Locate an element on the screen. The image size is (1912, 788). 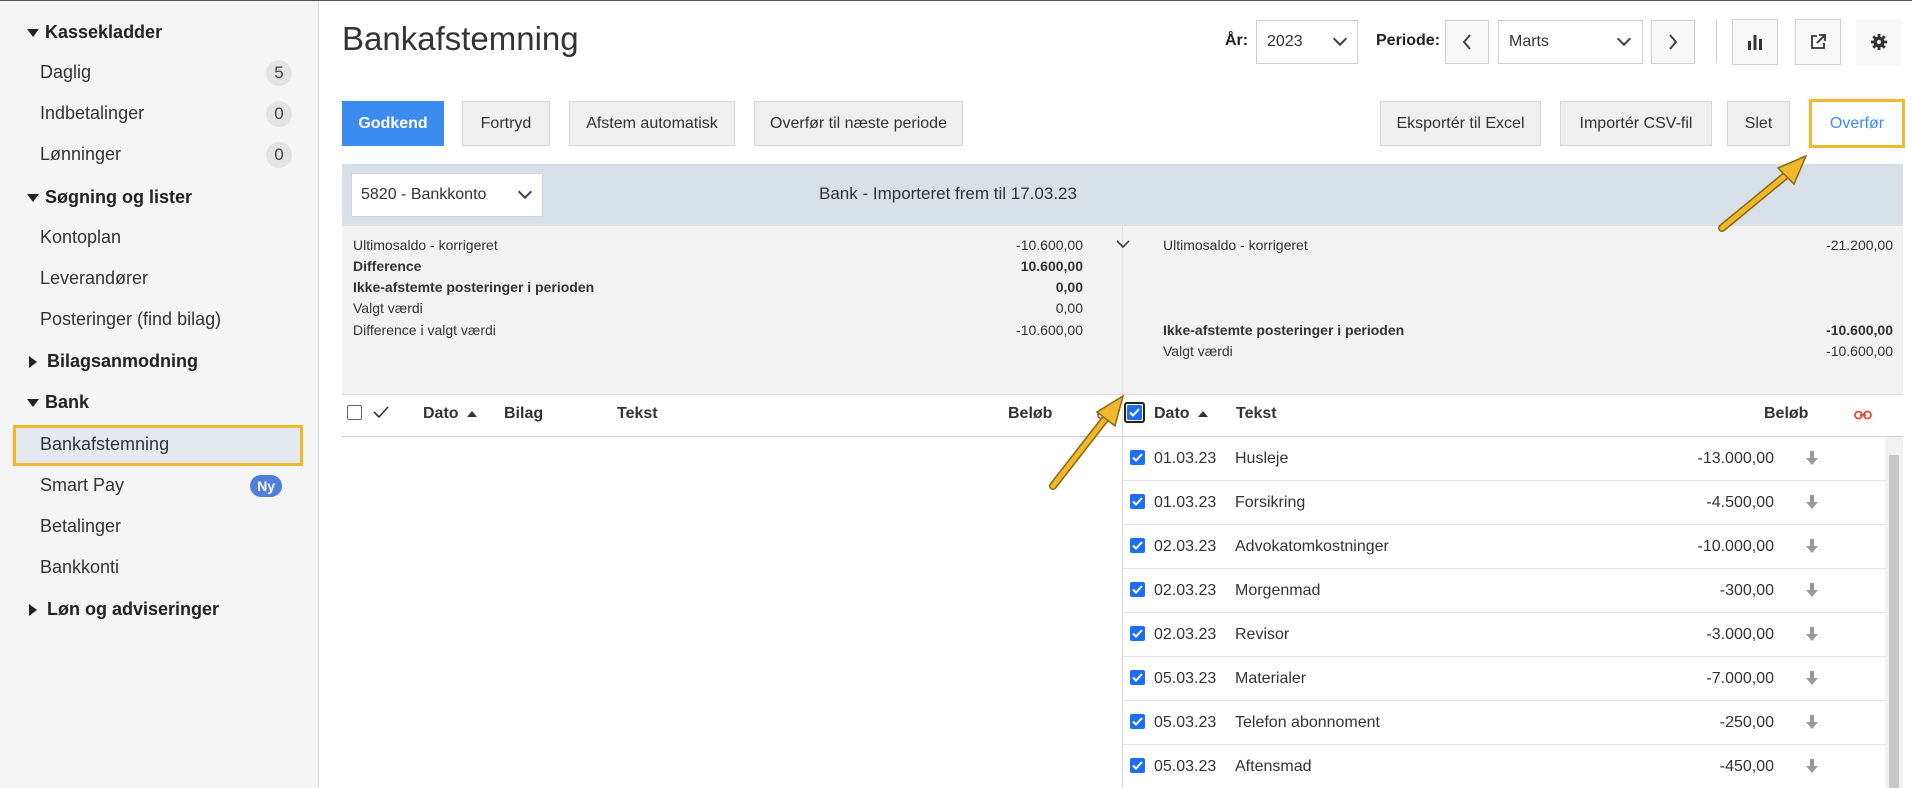
chevron-right-icon is located at coordinates (1673, 42).